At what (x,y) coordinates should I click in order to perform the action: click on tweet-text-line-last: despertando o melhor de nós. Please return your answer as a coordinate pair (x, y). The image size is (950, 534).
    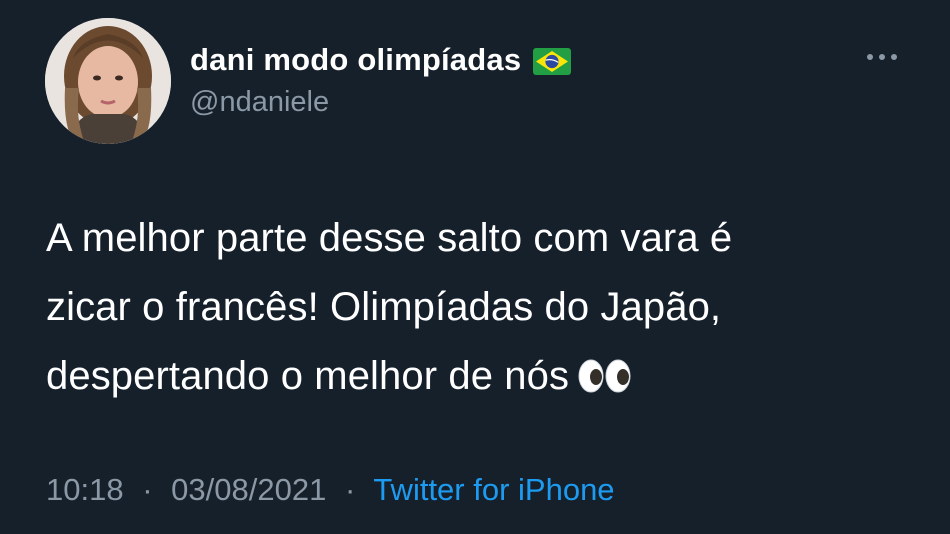
    Looking at the image, I should click on (481, 376).